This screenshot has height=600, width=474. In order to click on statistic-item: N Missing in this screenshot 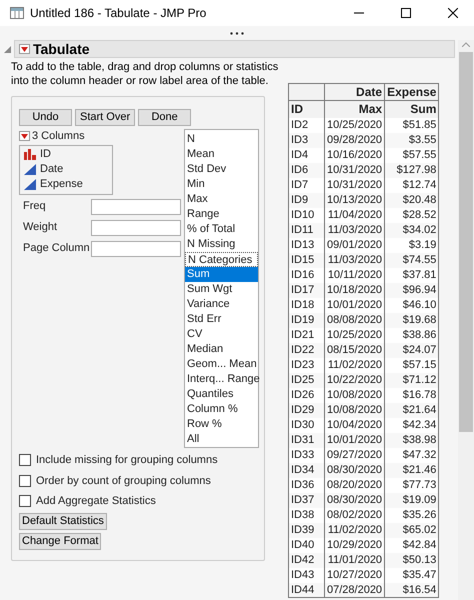, I will do `click(221, 244)`.